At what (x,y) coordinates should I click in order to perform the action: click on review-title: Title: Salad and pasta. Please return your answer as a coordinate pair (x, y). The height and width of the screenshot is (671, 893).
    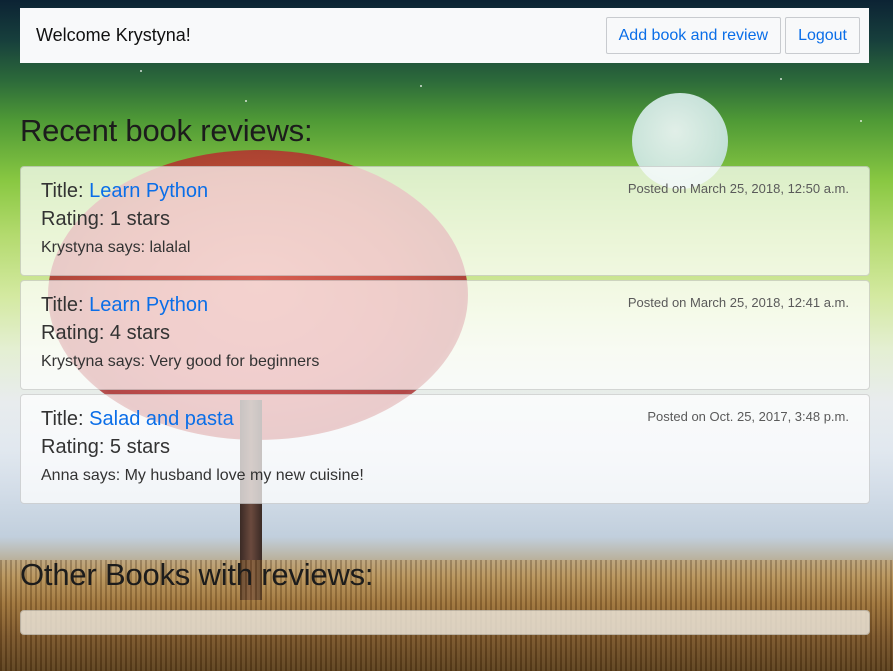
    Looking at the image, I should click on (137, 419).